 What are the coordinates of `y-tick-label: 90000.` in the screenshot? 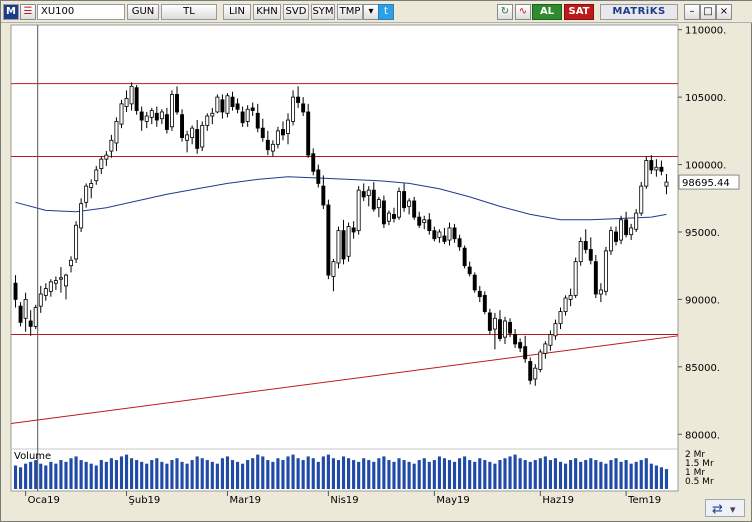 It's located at (702, 300).